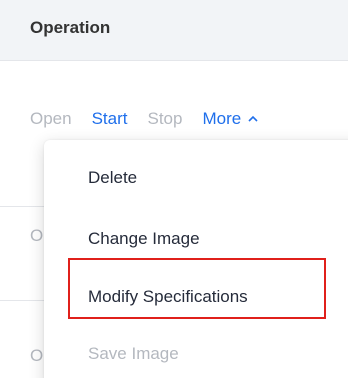 This screenshot has width=348, height=378. What do you see at coordinates (144, 239) in the screenshot?
I see `menu-item-change-image: Change Image` at bounding box center [144, 239].